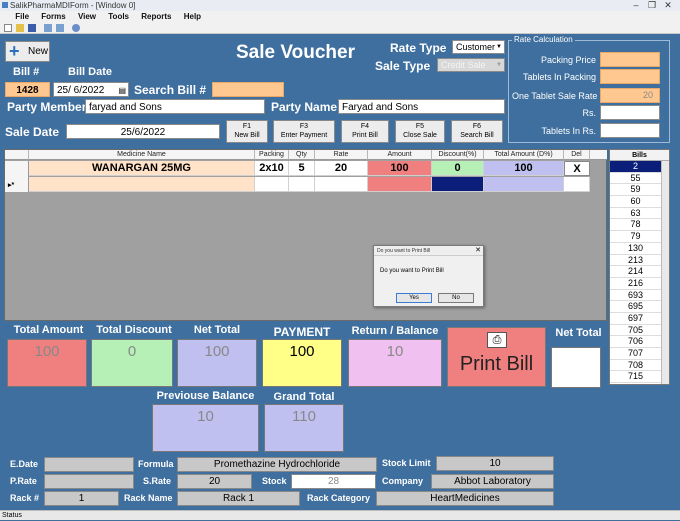 The height and width of the screenshot is (521, 680). I want to click on list-item: 695, so click(635, 307).